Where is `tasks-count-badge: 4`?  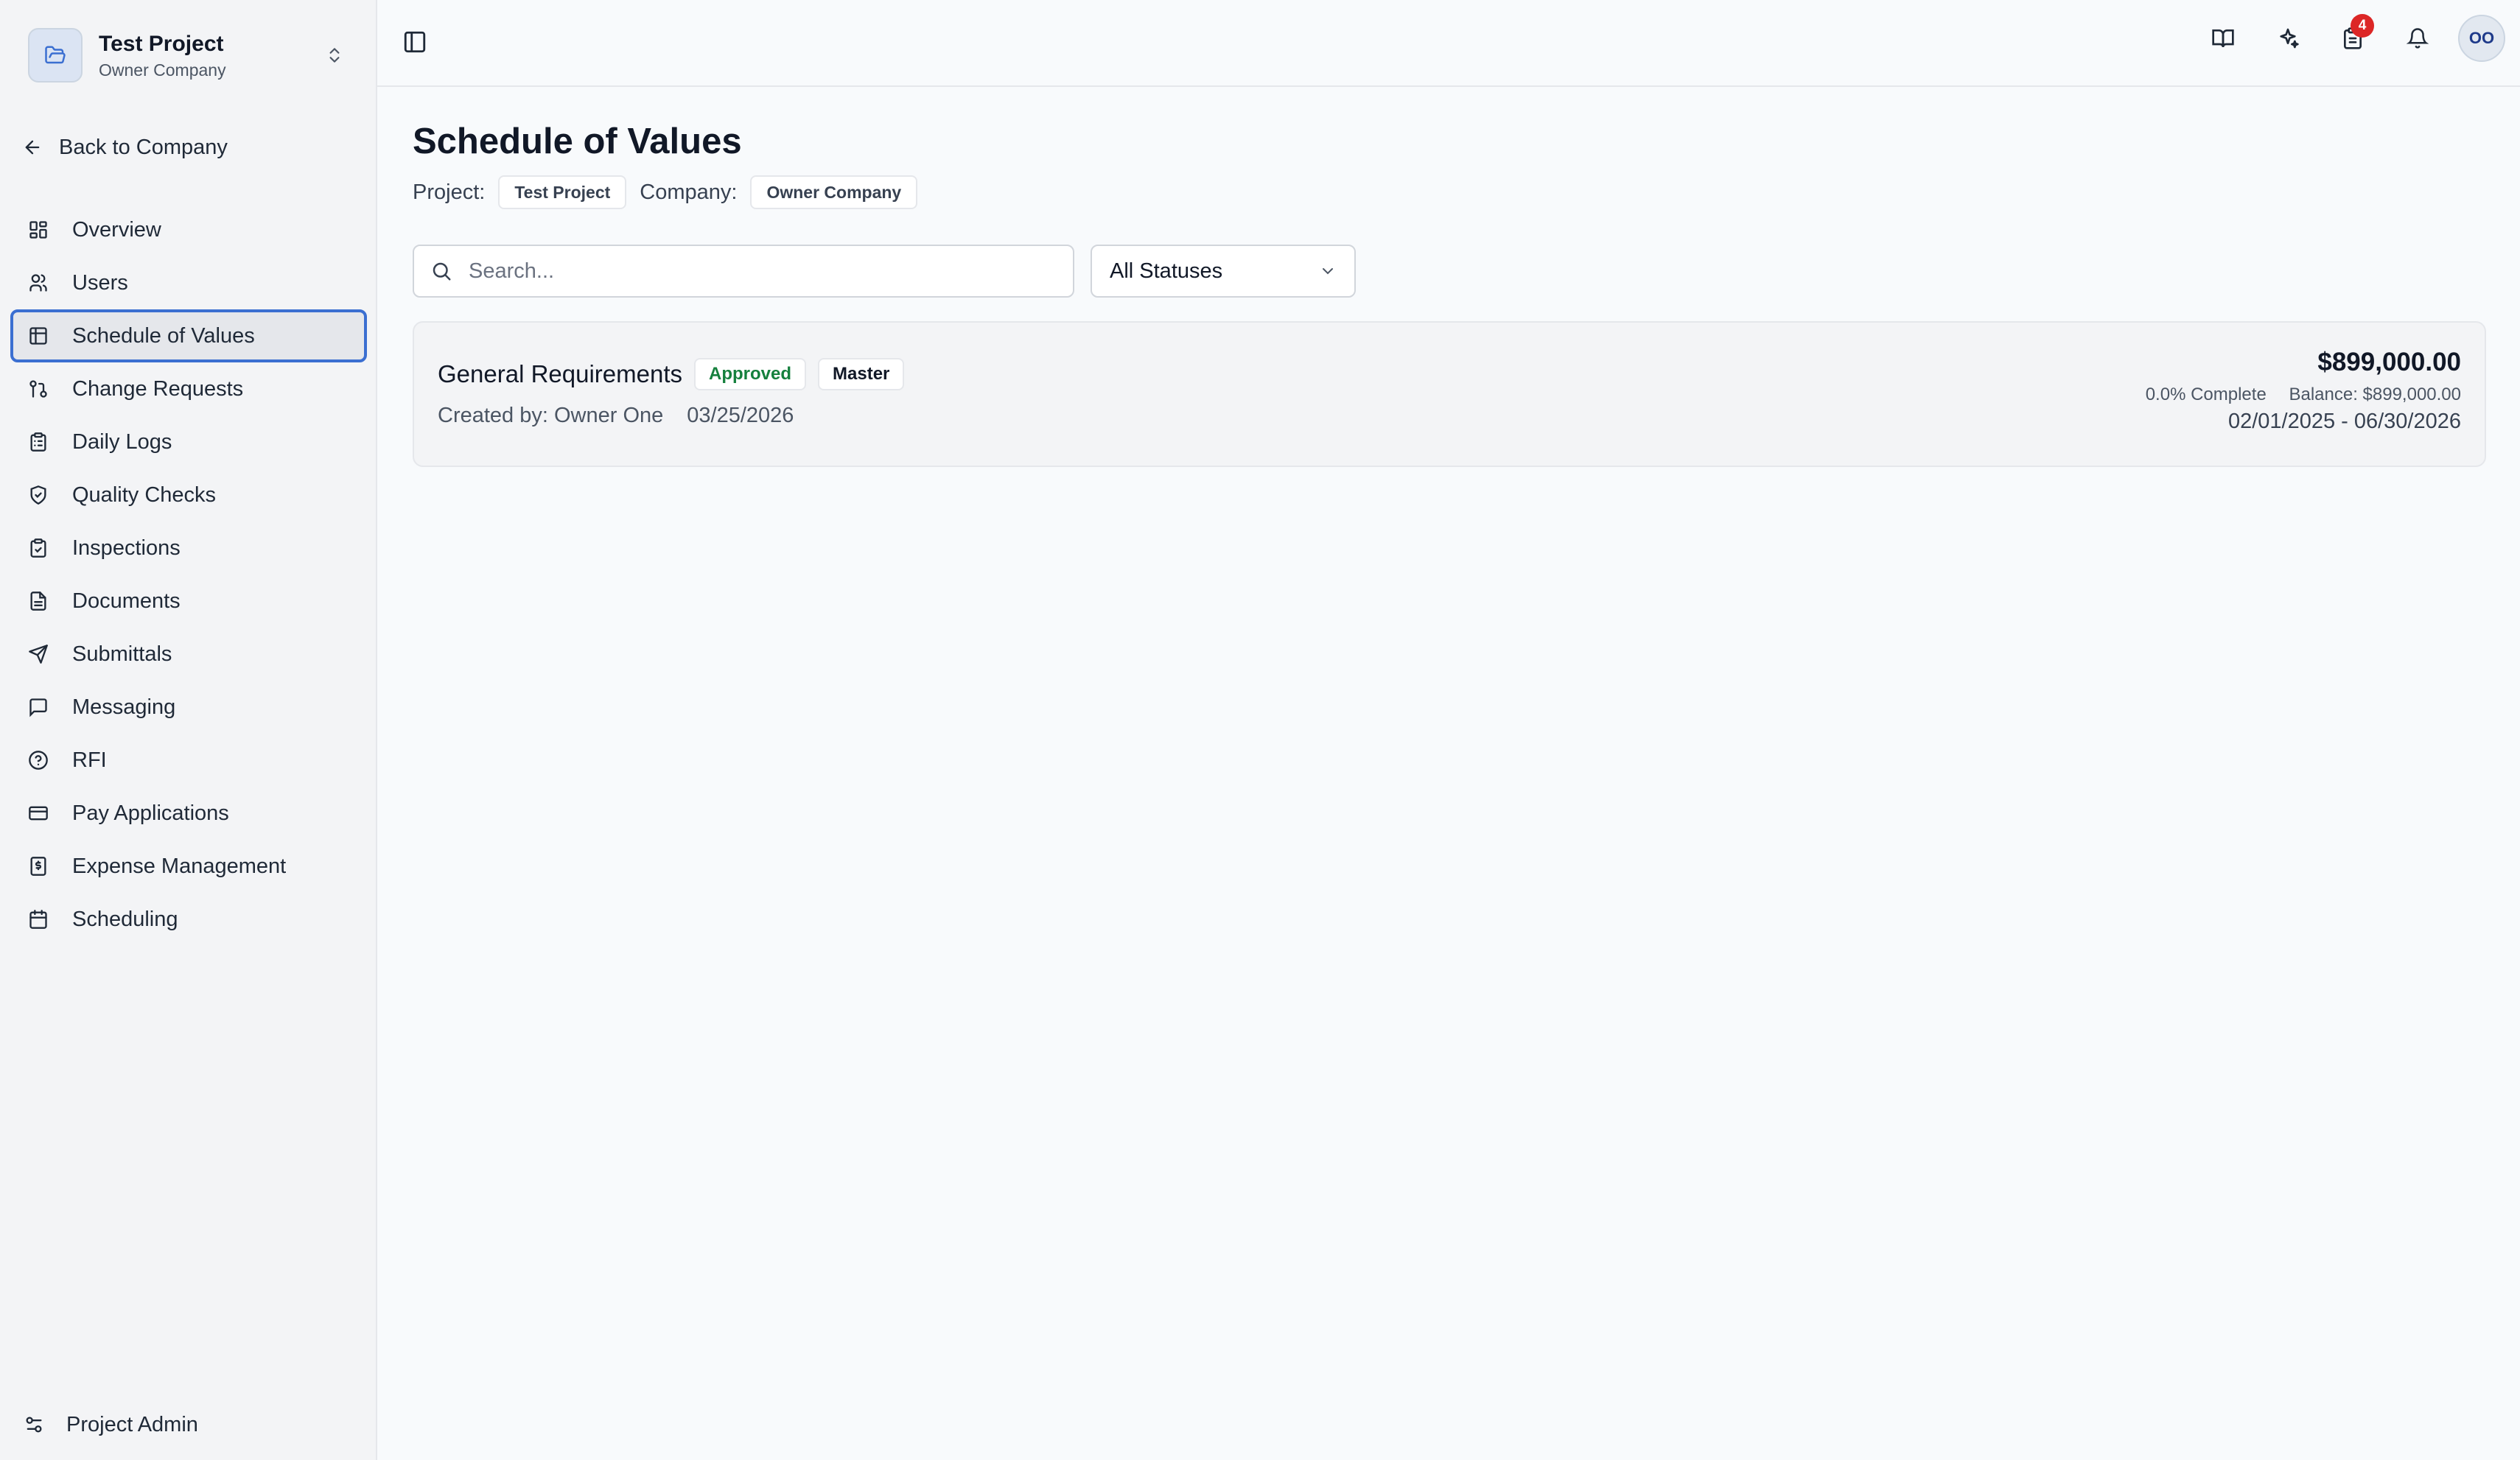 tasks-count-badge: 4 is located at coordinates (2362, 26).